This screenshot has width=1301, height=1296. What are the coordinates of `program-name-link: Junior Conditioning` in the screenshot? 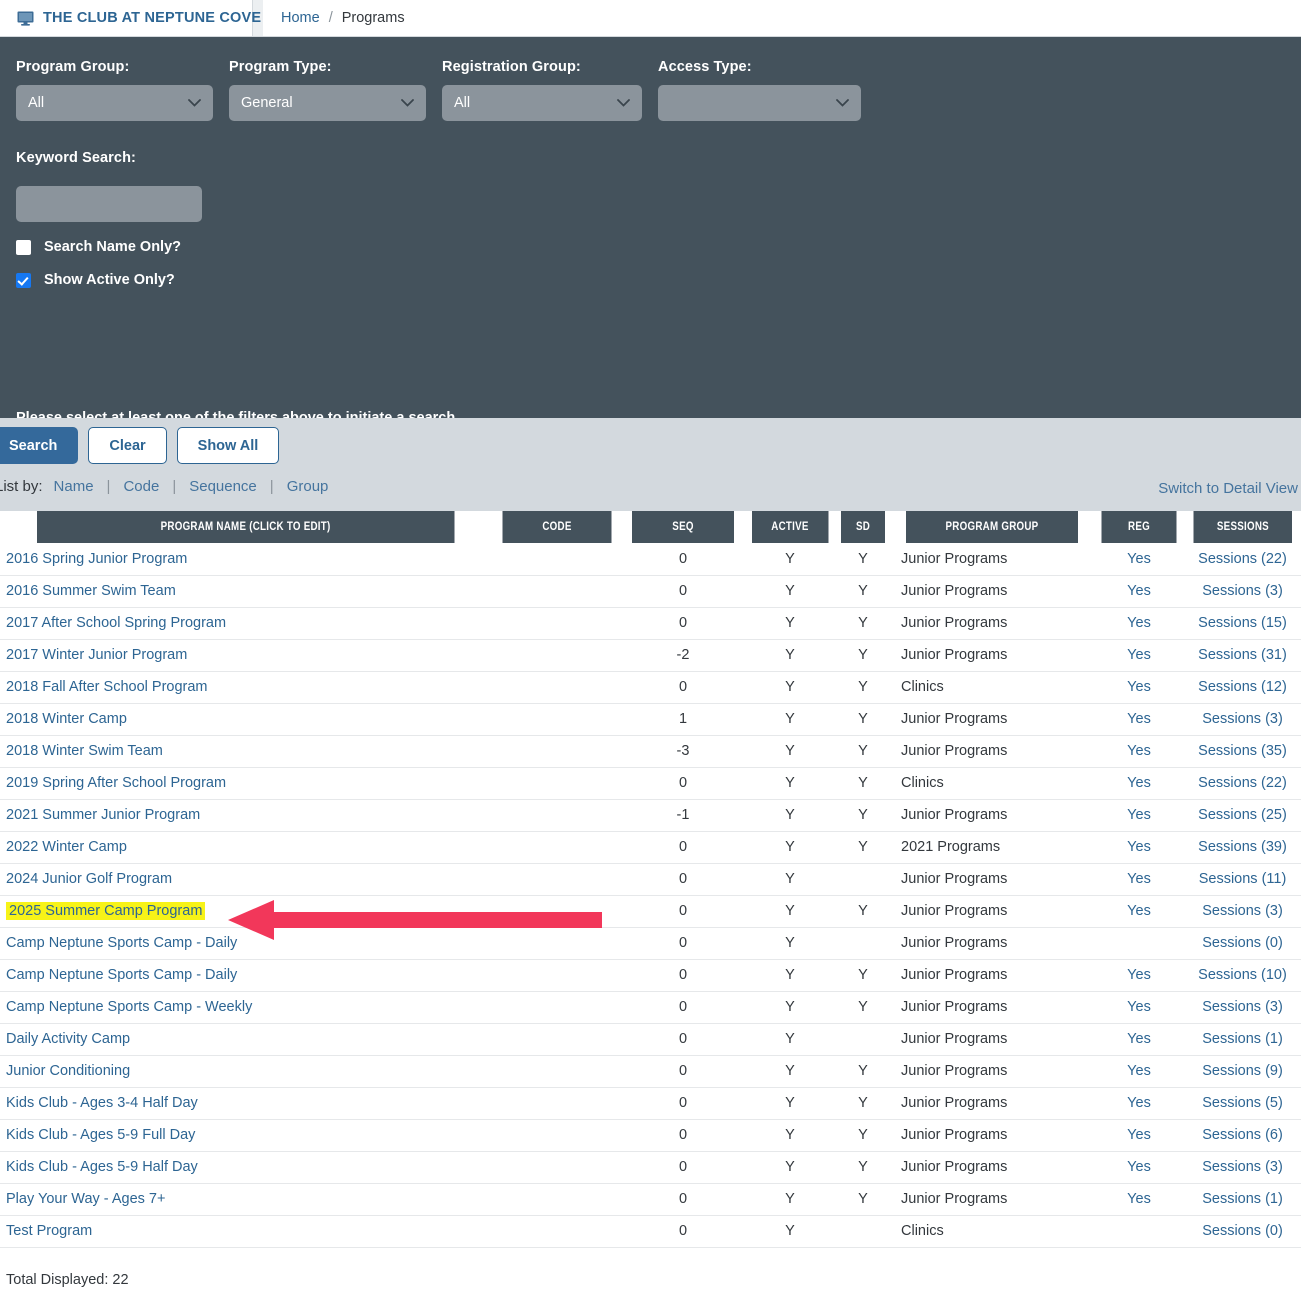 It's located at (68, 1071).